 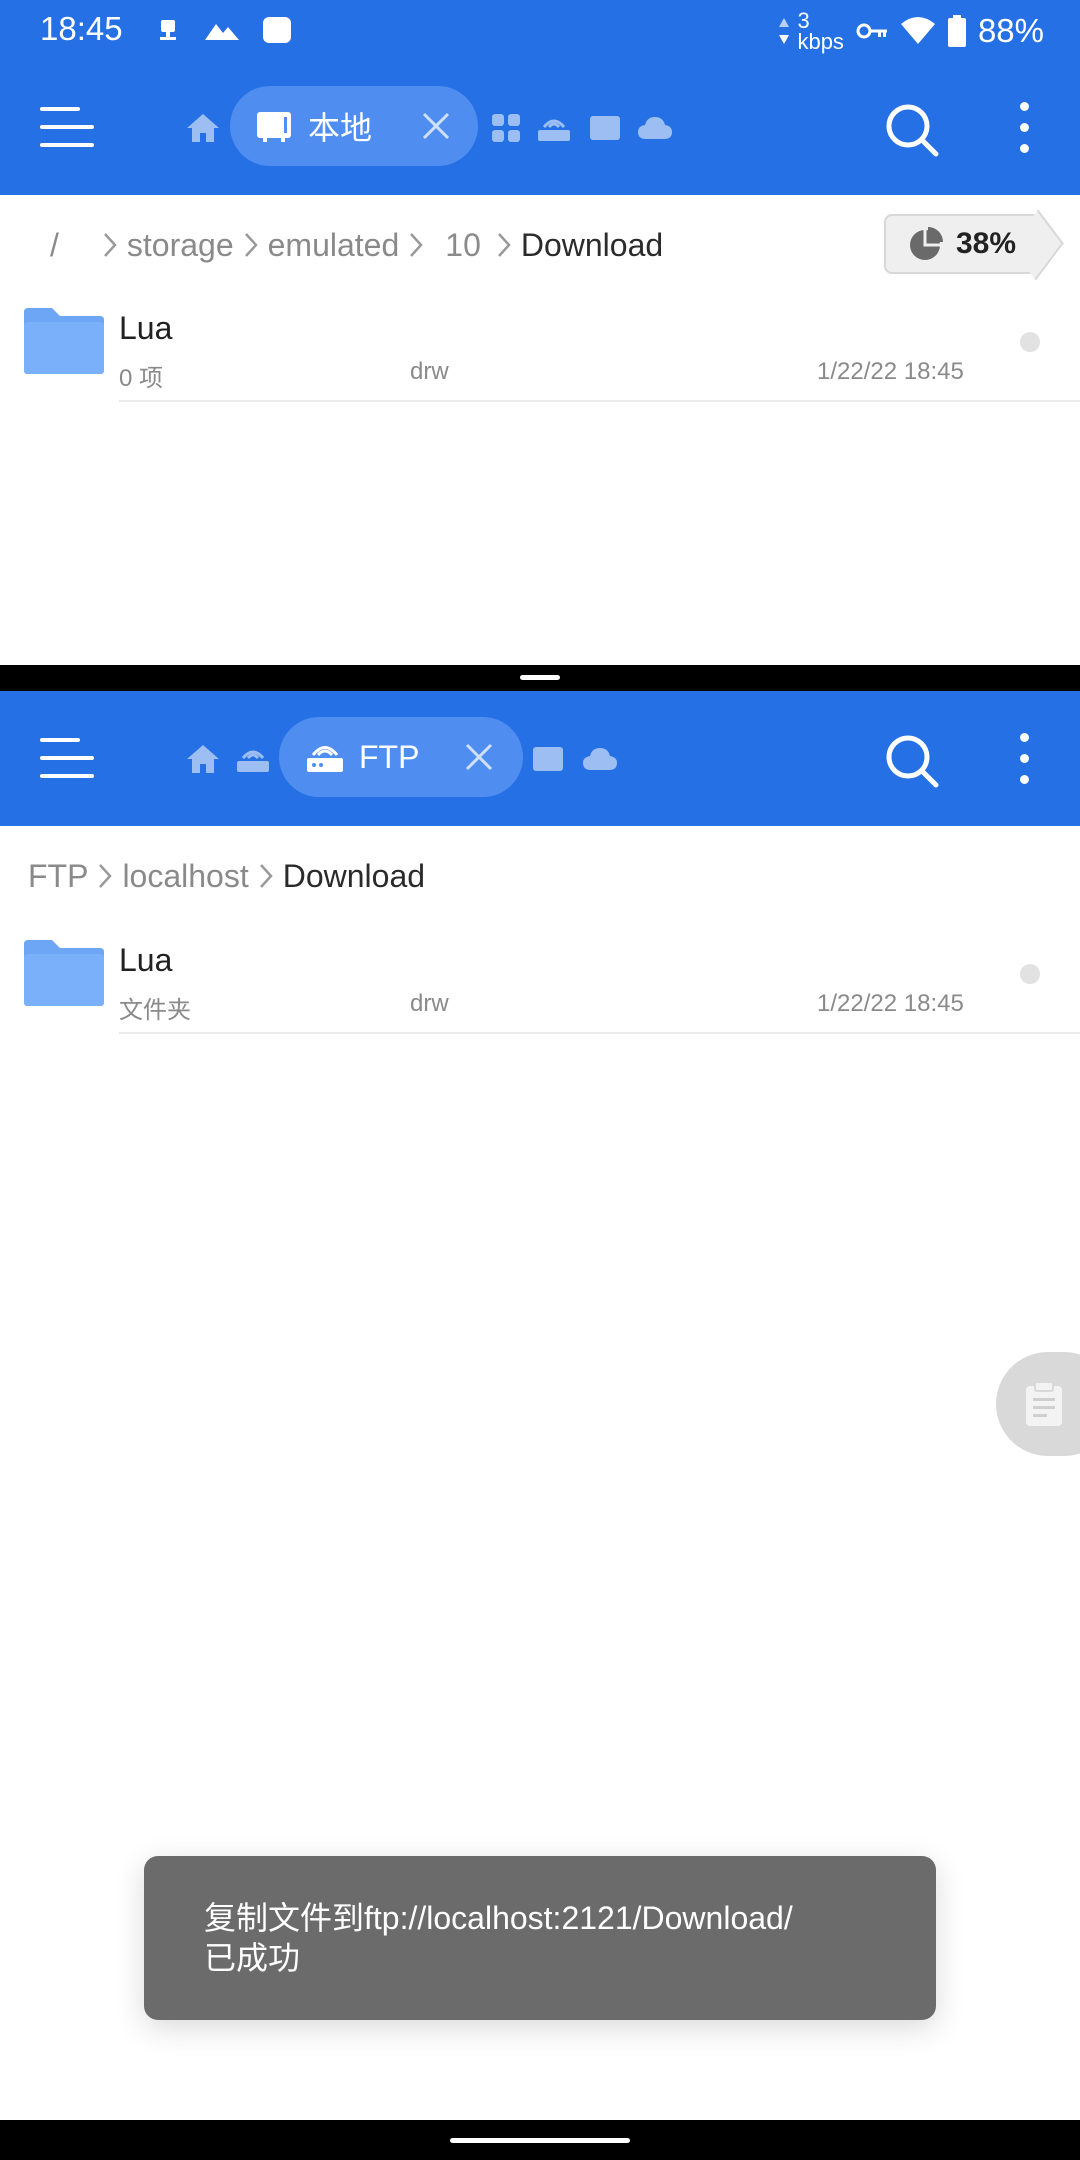 I want to click on split-screen-divider, so click(x=540, y=678).